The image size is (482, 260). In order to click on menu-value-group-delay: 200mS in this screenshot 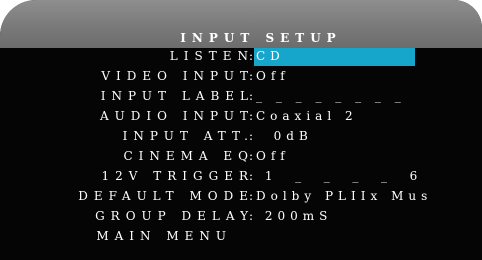, I will do `click(294, 216)`.